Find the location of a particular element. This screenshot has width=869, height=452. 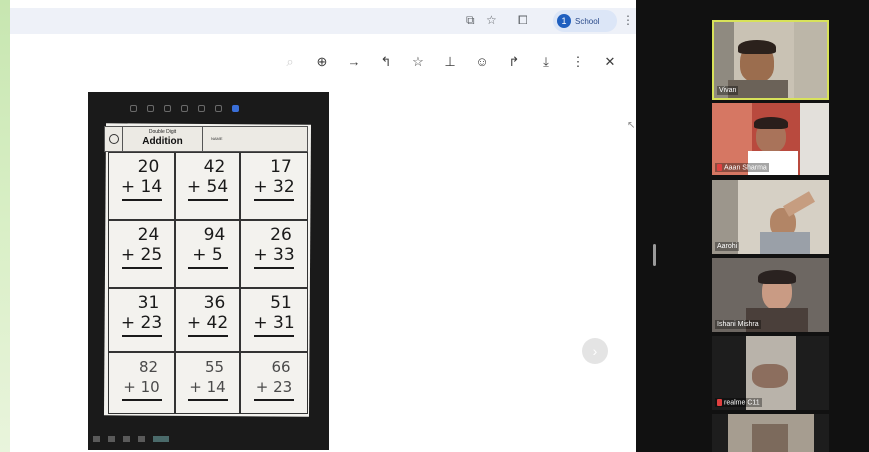

pin-icon: ⊥ is located at coordinates (450, 62).